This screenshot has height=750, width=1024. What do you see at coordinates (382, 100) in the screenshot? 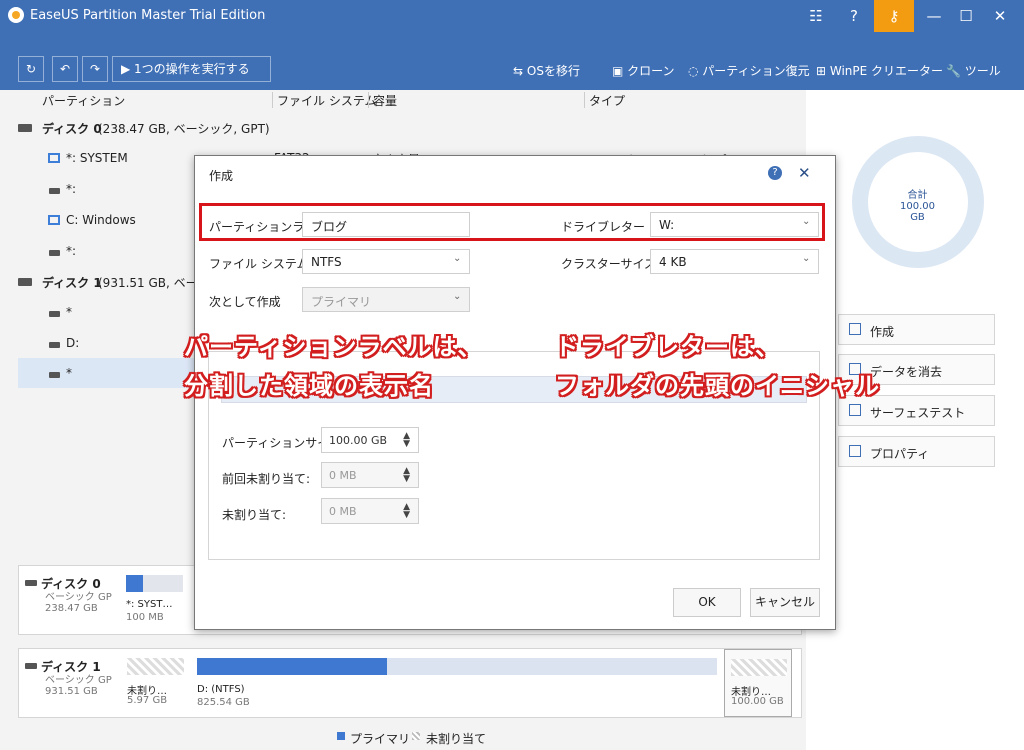
I see `column-capacity: 容量` at bounding box center [382, 100].